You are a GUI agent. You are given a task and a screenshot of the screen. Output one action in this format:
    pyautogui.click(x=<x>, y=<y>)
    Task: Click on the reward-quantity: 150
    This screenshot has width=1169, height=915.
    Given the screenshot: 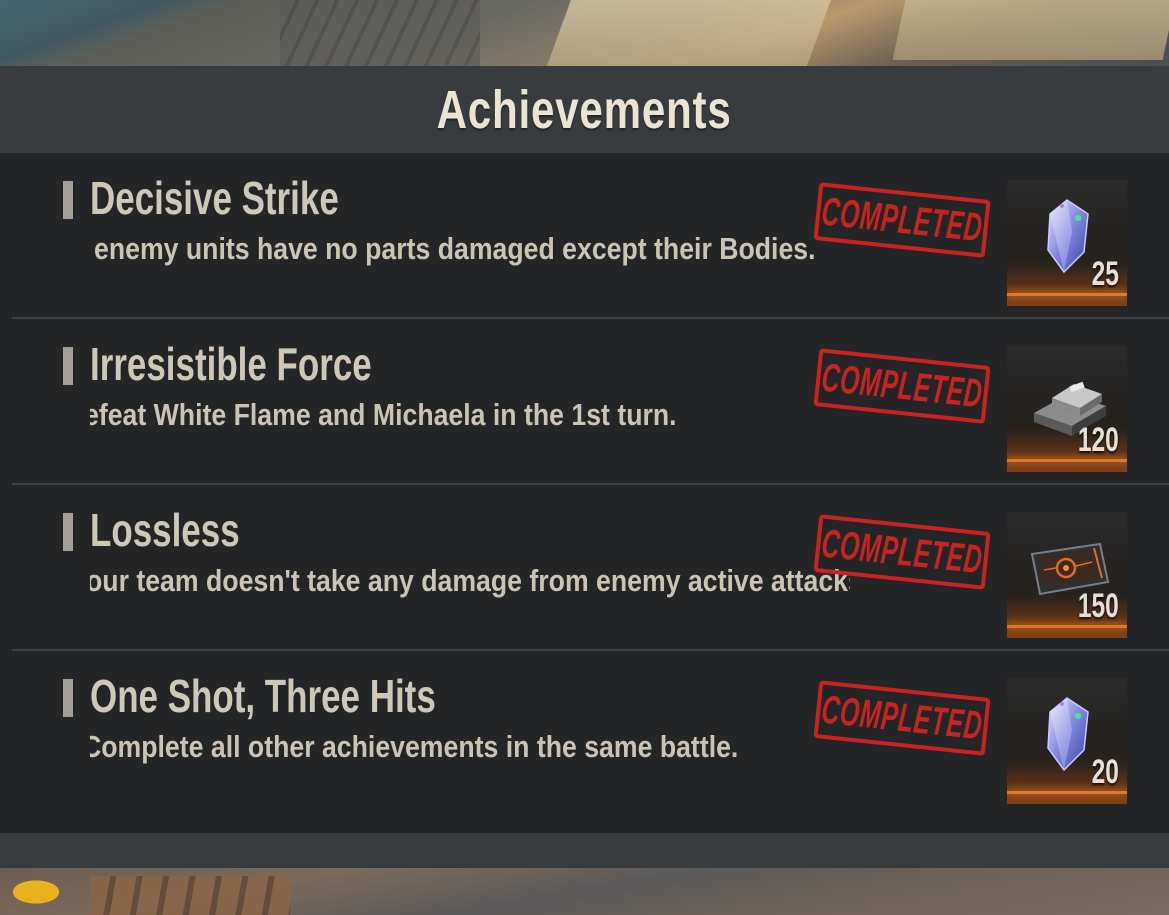 What is the action you would take?
    pyautogui.click(x=1098, y=606)
    